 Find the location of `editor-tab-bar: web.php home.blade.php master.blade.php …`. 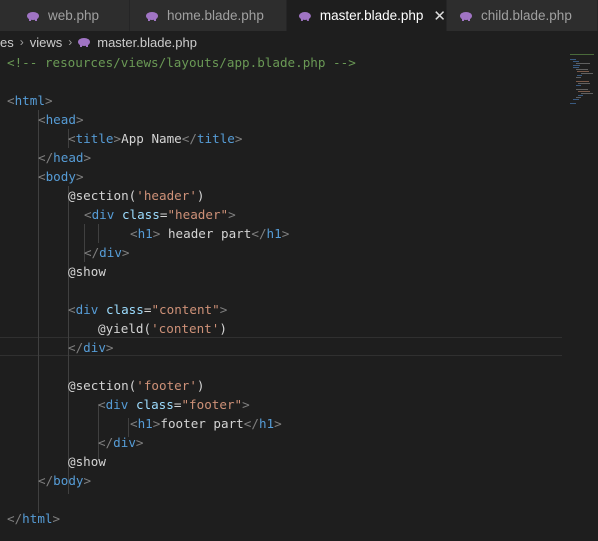

editor-tab-bar: web.php home.blade.php master.blade.php … is located at coordinates (299, 15).